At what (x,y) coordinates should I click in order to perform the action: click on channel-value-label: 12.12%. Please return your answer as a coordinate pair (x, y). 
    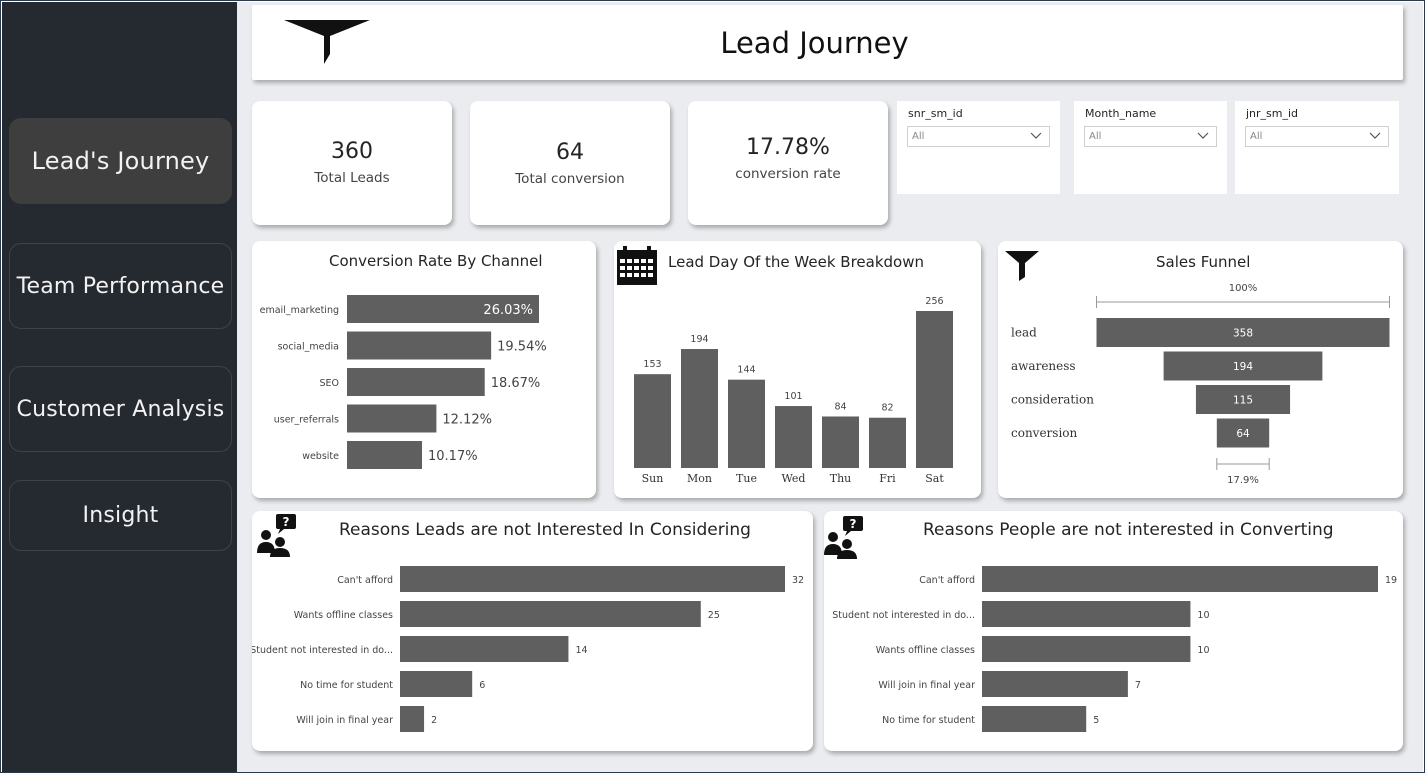
    Looking at the image, I should click on (467, 420).